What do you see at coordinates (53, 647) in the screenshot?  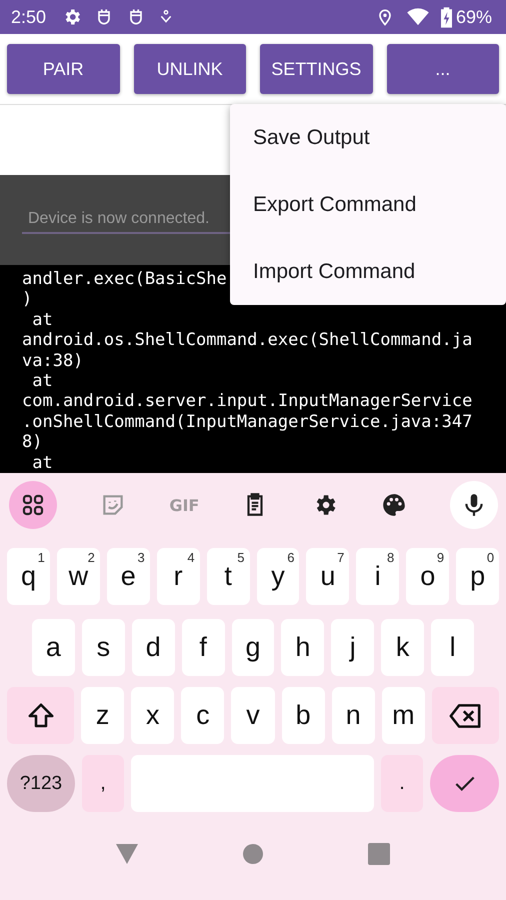 I see `letter-key: a` at bounding box center [53, 647].